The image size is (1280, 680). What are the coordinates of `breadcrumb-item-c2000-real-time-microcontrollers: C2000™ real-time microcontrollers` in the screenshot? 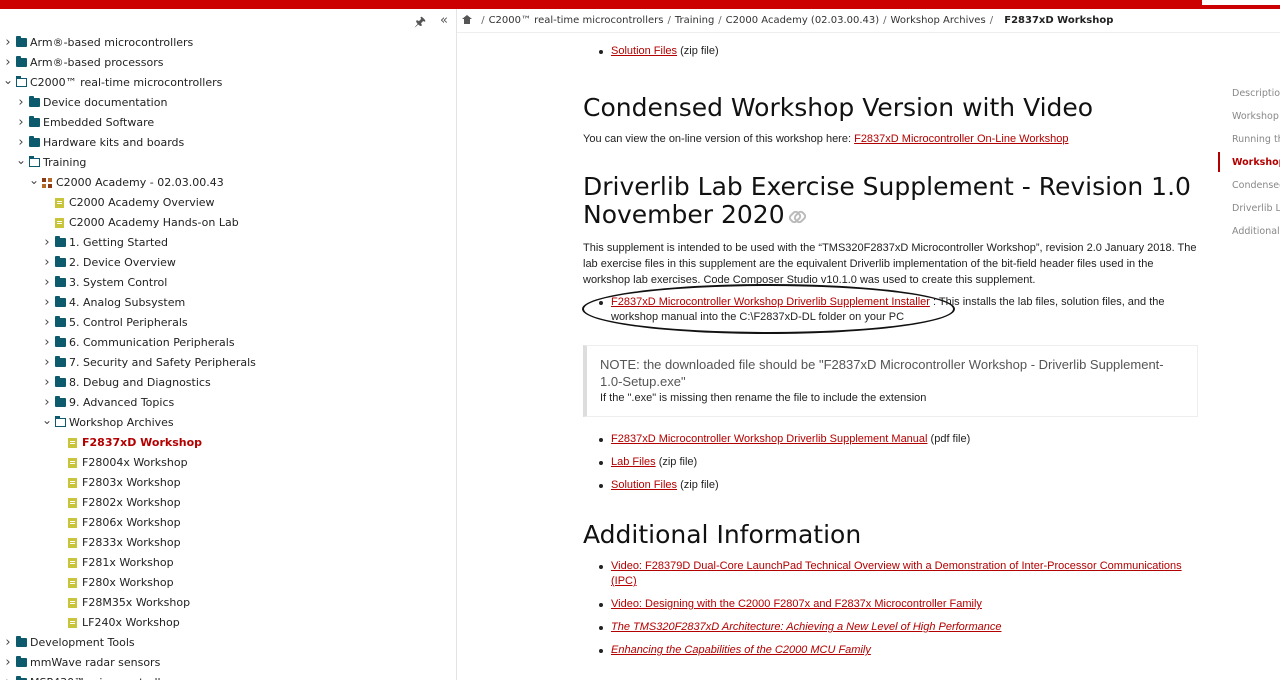 It's located at (576, 20).